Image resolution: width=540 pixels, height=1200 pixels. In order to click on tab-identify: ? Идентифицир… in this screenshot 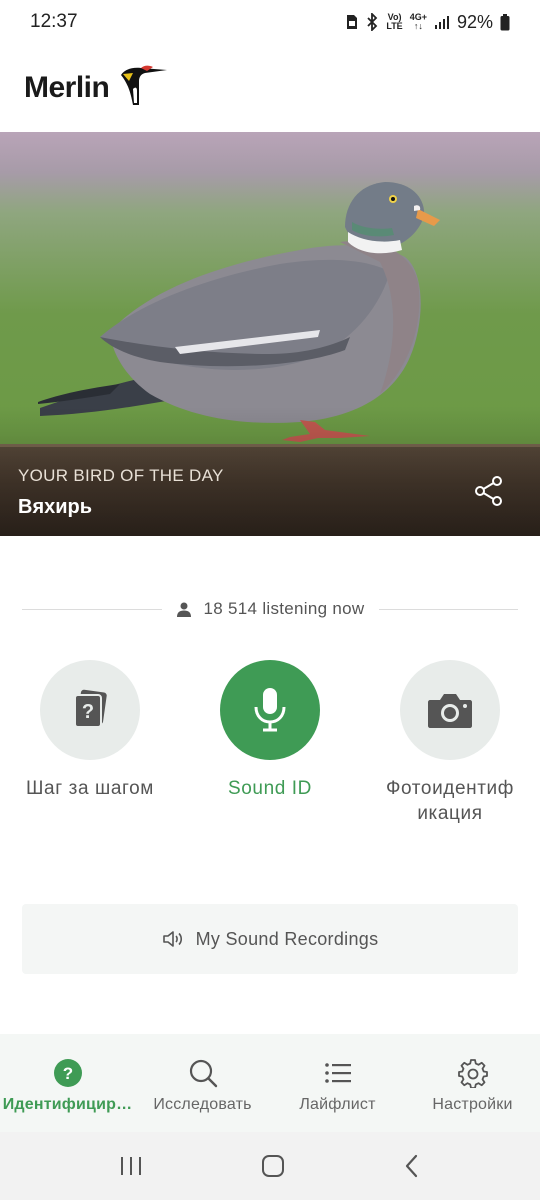, I will do `click(67, 1083)`.